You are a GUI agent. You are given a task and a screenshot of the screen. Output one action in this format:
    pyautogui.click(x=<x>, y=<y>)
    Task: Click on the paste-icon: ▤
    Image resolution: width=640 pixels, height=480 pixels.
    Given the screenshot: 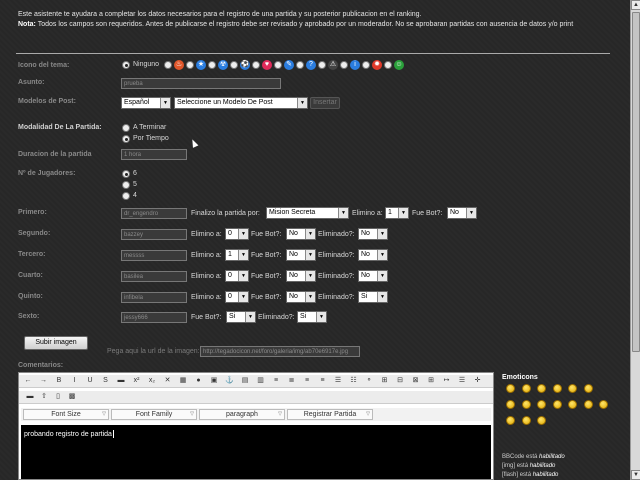 What is the action you would take?
    pyautogui.click(x=245, y=381)
    